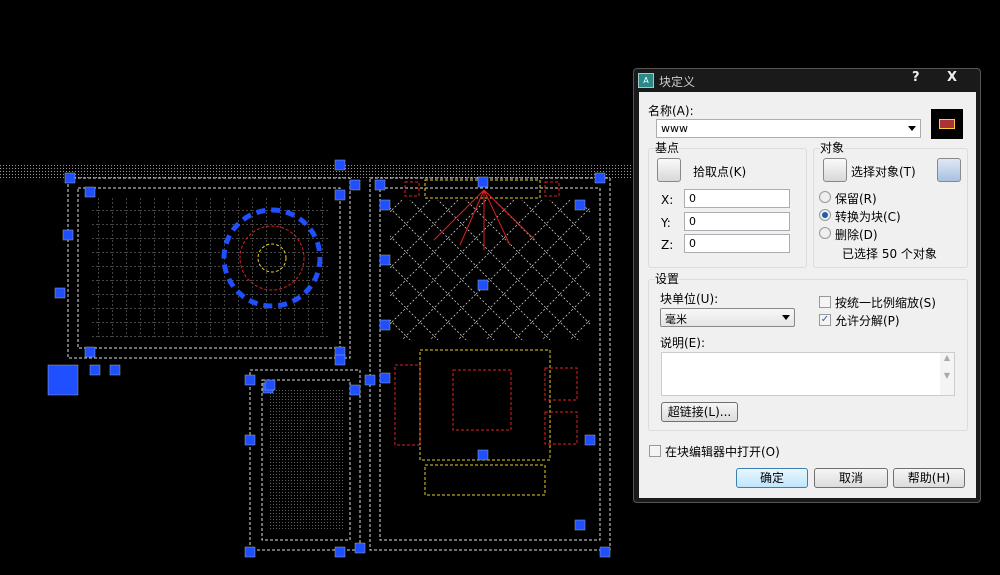 The image size is (1000, 575). What do you see at coordinates (671, 111) in the screenshot?
I see `name-label: 名称(A):` at bounding box center [671, 111].